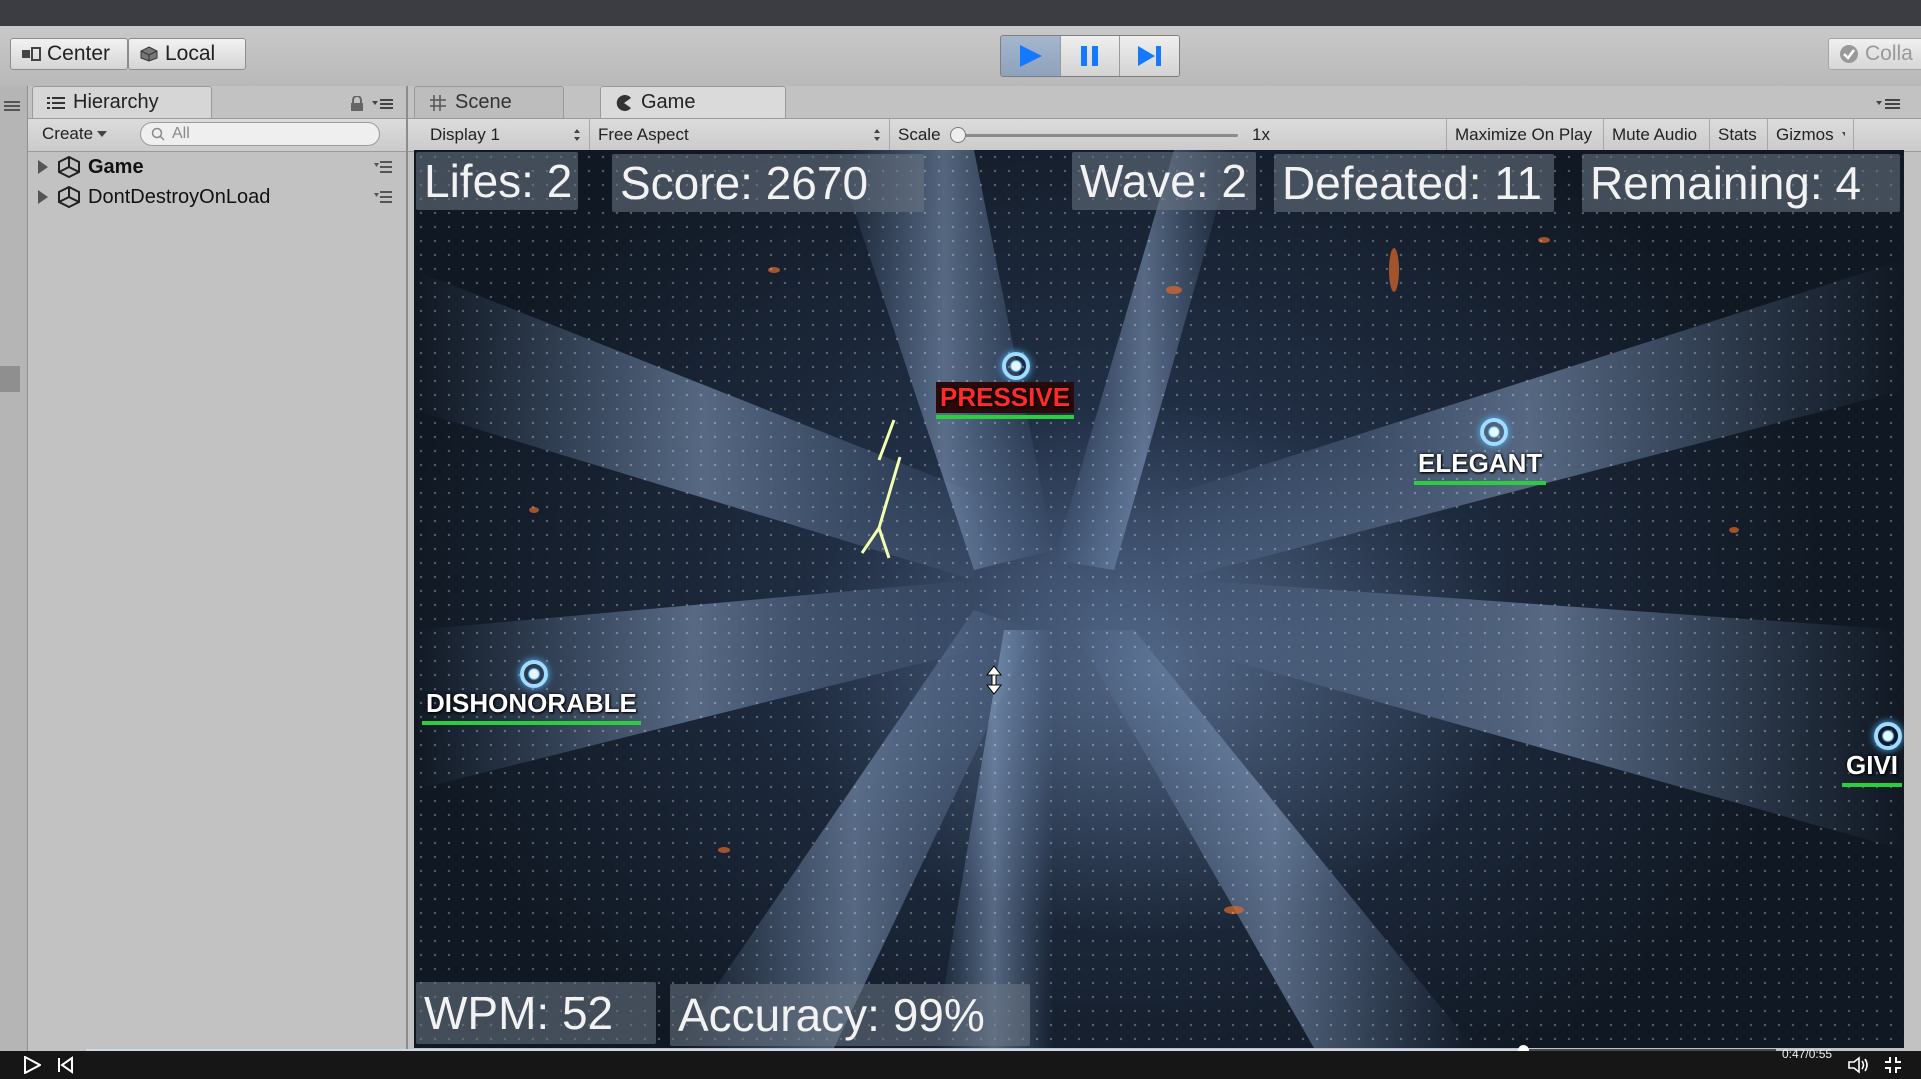 This screenshot has width=1921, height=1079. I want to click on video-controls: 0:47/0:55, so click(960, 1063).